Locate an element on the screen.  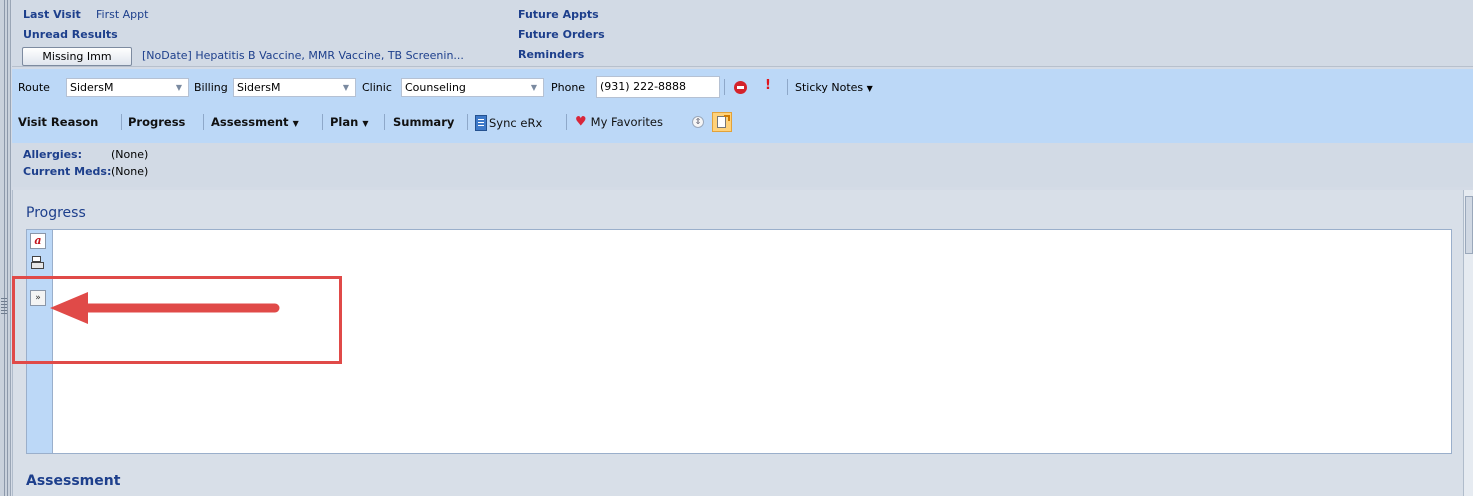
sync-erx-label: Sync eRx is located at coordinates (516, 123).